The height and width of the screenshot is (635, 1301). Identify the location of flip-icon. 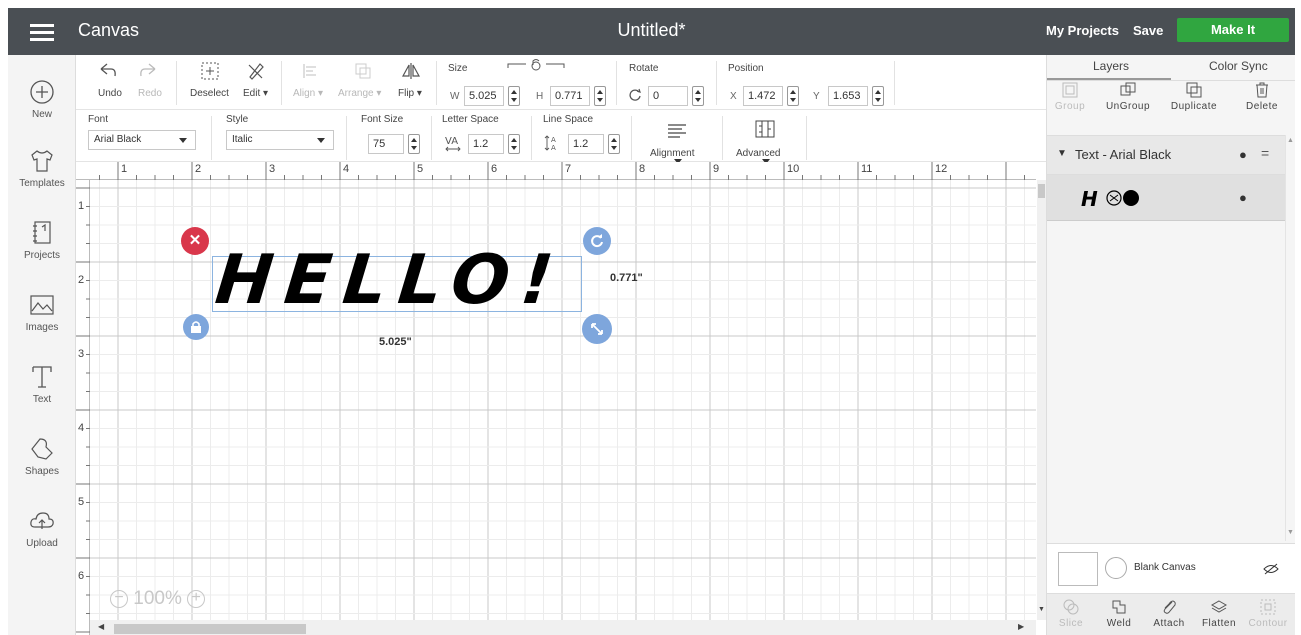
(411, 71).